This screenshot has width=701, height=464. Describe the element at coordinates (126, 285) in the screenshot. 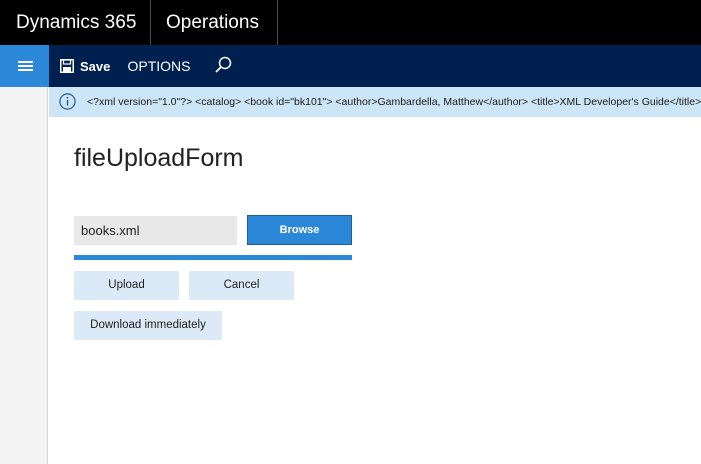

I see `upload-button: Upload` at that location.